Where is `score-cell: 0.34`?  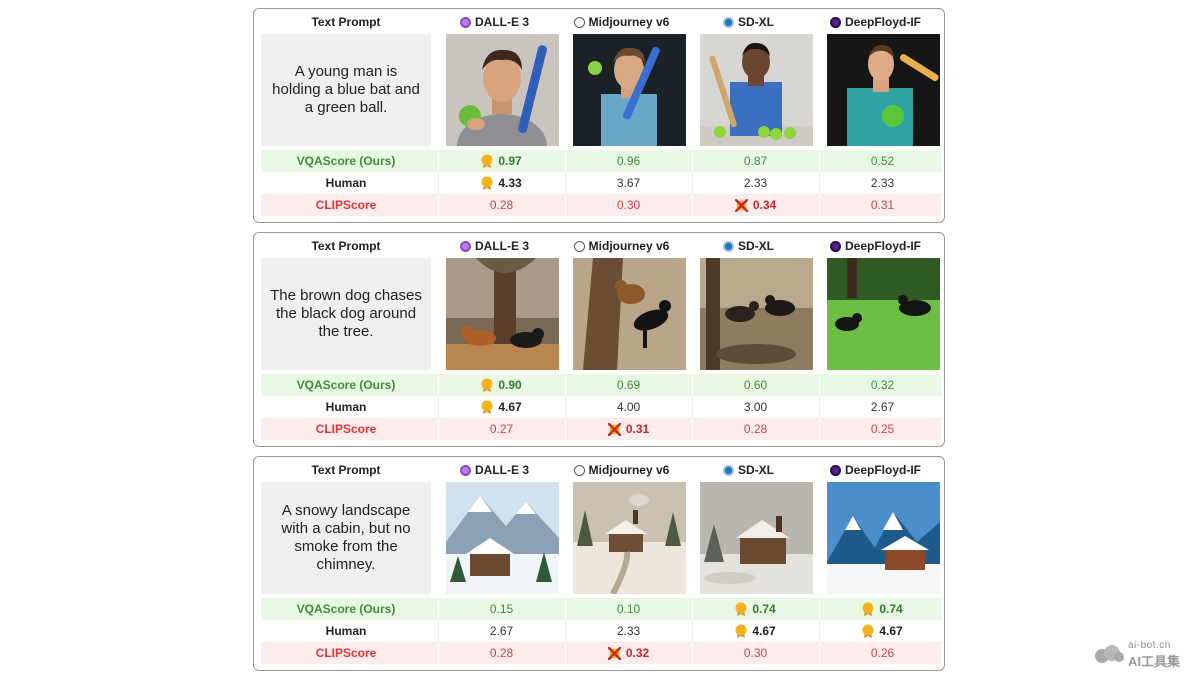
score-cell: 0.34 is located at coordinates (755, 205).